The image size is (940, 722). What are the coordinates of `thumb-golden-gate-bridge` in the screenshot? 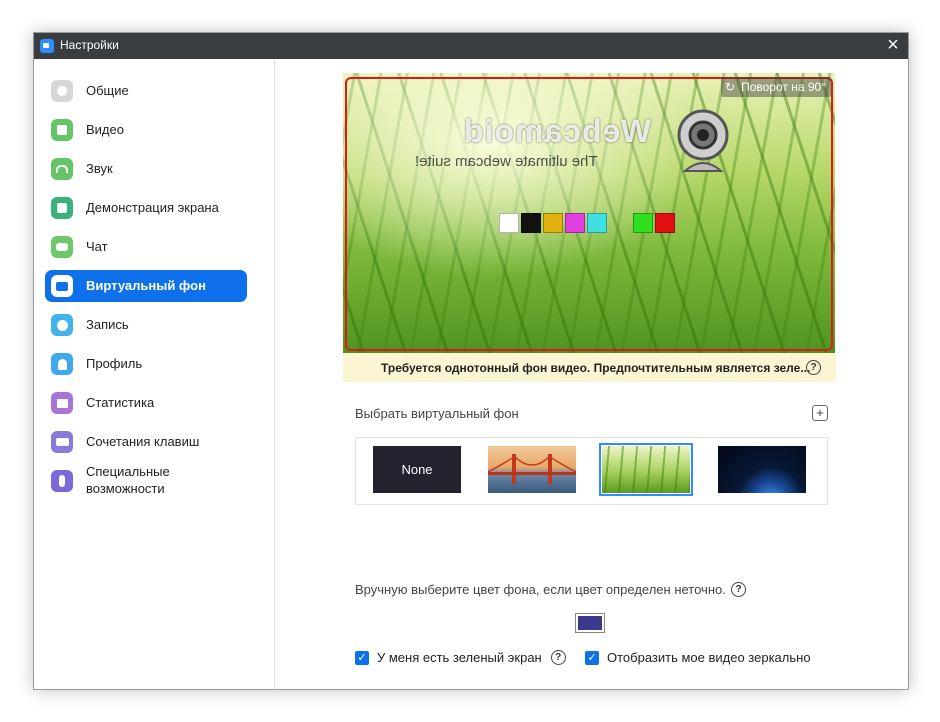 It's located at (532, 469).